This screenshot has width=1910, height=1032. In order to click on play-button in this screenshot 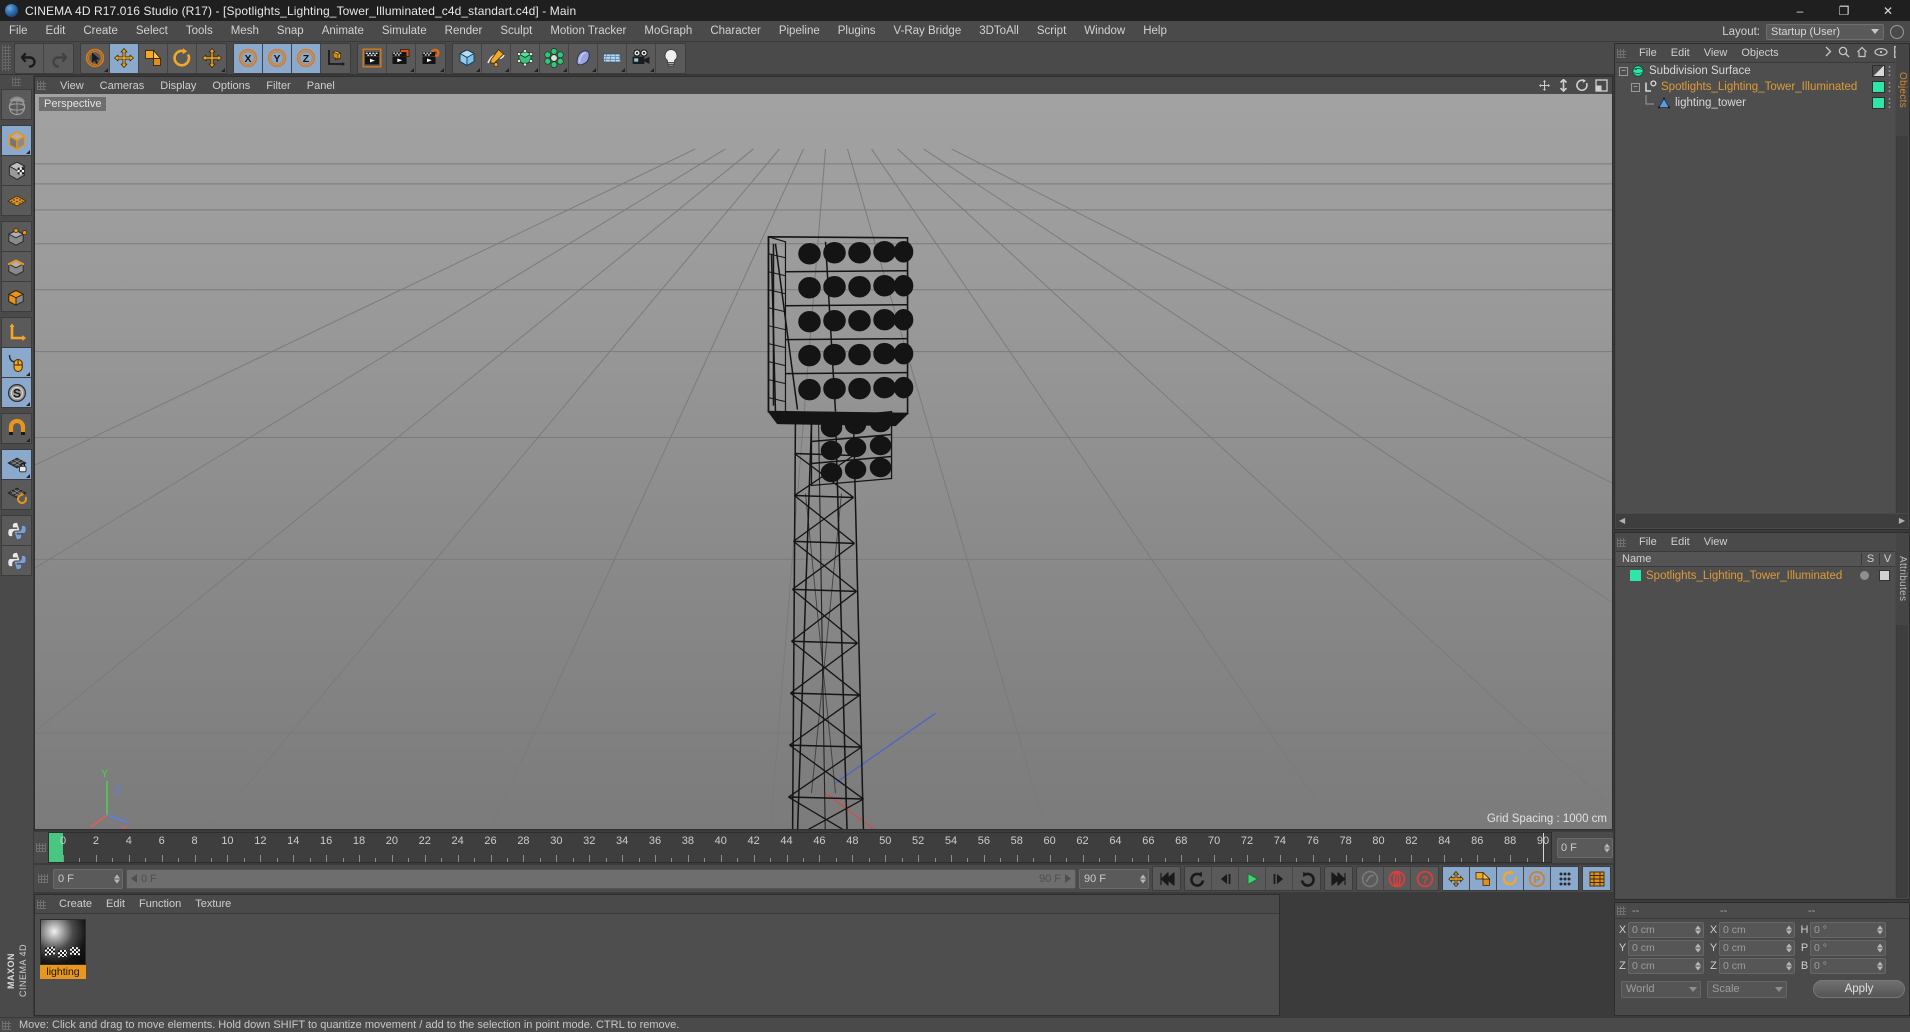, I will do `click(1252, 878)`.